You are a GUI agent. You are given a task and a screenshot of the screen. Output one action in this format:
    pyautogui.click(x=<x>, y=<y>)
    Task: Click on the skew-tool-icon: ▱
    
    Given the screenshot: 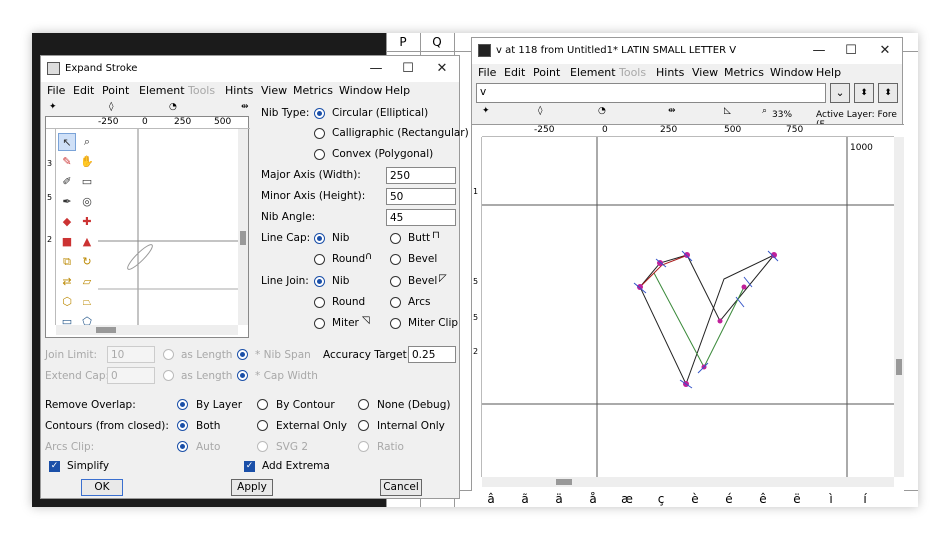 What is the action you would take?
    pyautogui.click(x=87, y=282)
    